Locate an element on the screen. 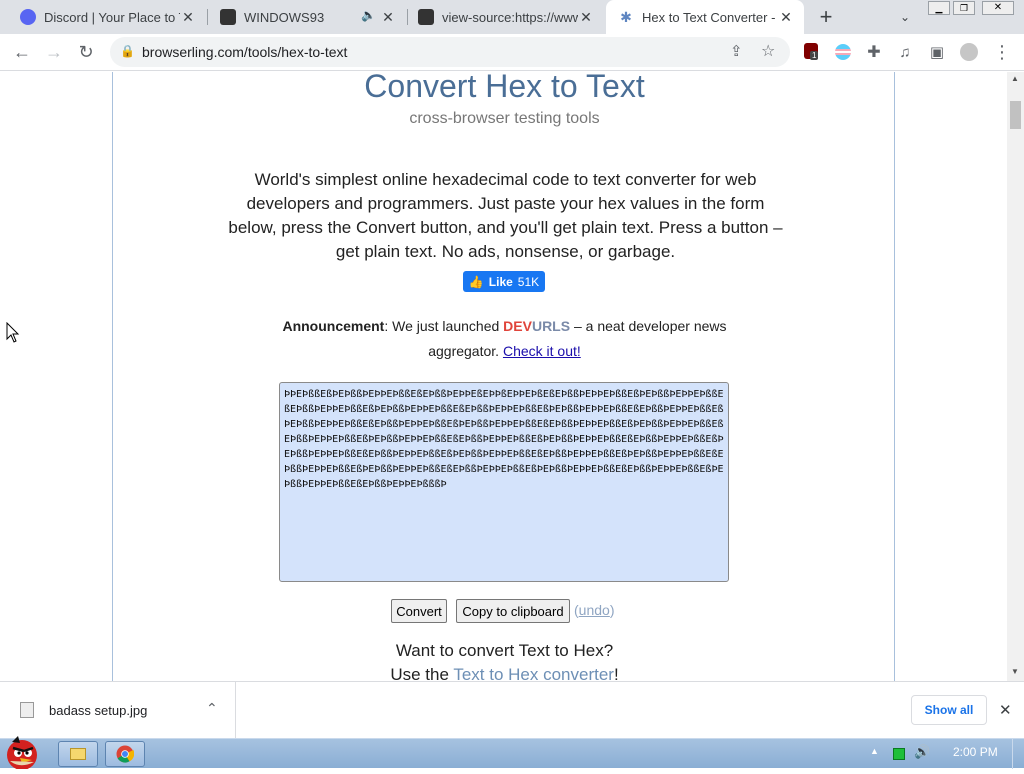 This screenshot has width=1024, height=774. announcement-label: Announcement is located at coordinates (333, 326).